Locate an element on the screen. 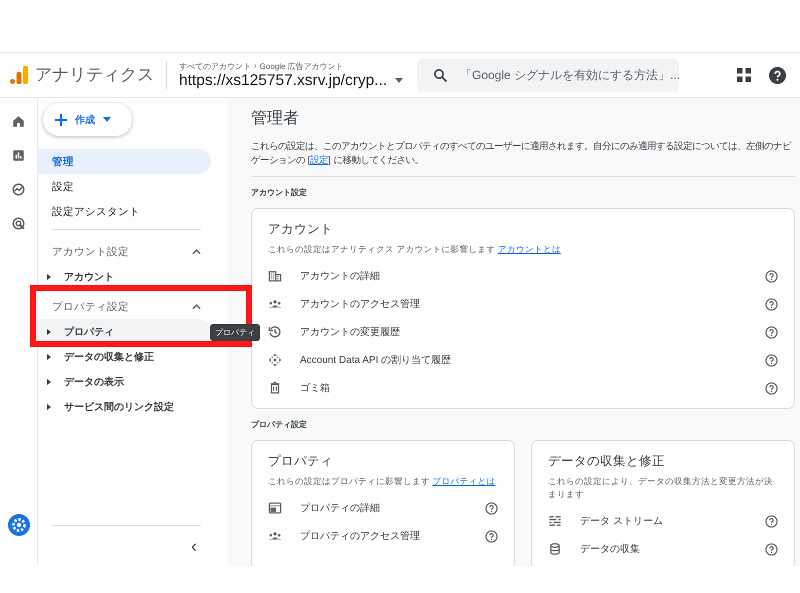  card-description: これらの設定により、データの収集方法と変更方法が決まります is located at coordinates (661, 488).